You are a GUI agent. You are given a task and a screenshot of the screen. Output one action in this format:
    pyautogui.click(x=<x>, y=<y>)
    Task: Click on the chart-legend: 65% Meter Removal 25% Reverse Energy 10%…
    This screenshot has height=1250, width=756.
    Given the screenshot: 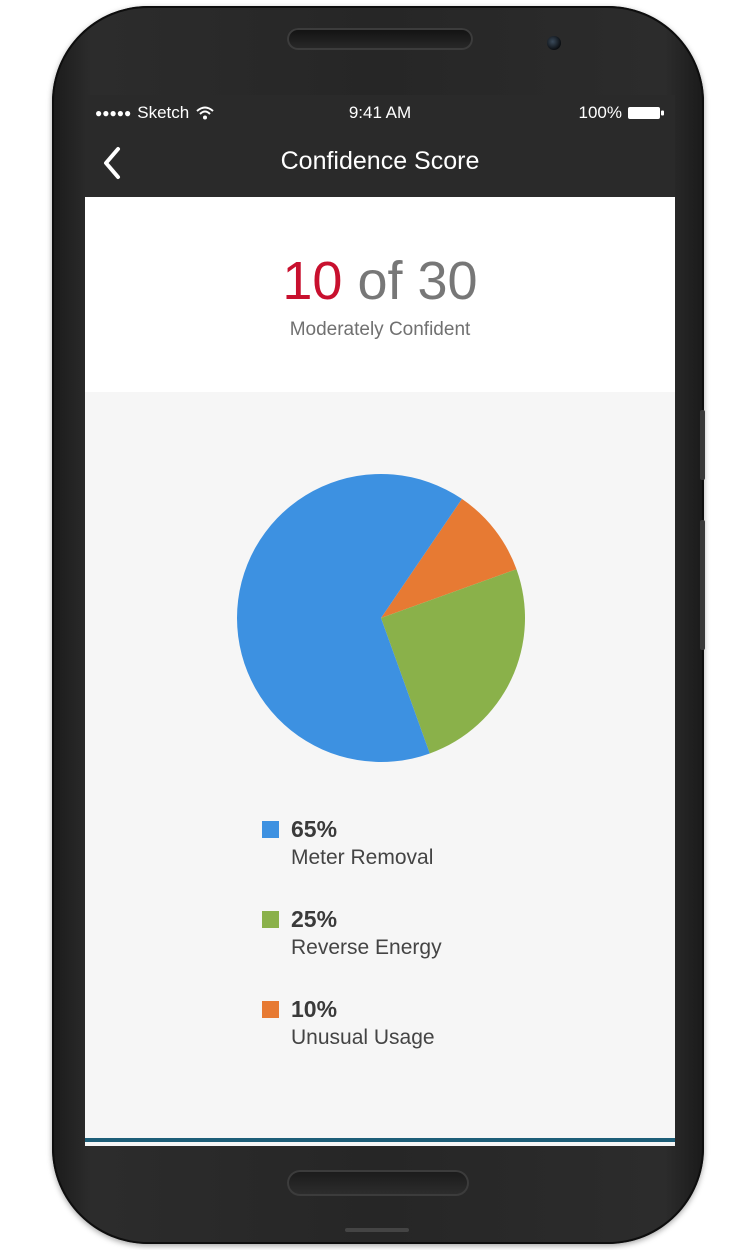 What is the action you would take?
    pyautogui.click(x=442, y=951)
    